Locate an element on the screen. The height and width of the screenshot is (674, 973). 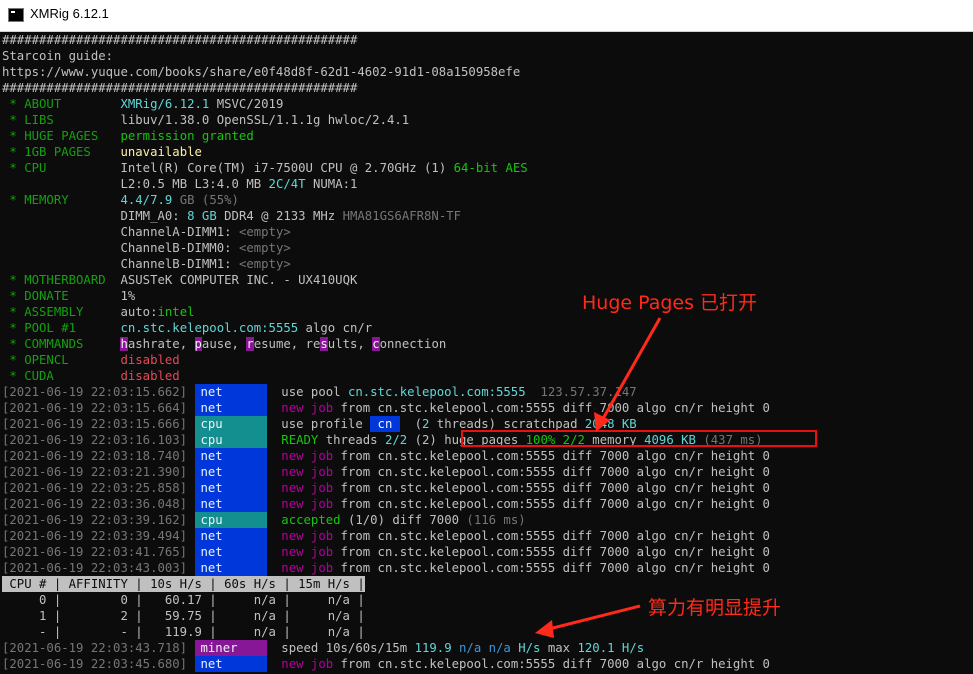
hashrate-arrow-line is located at coordinates (592, 618).